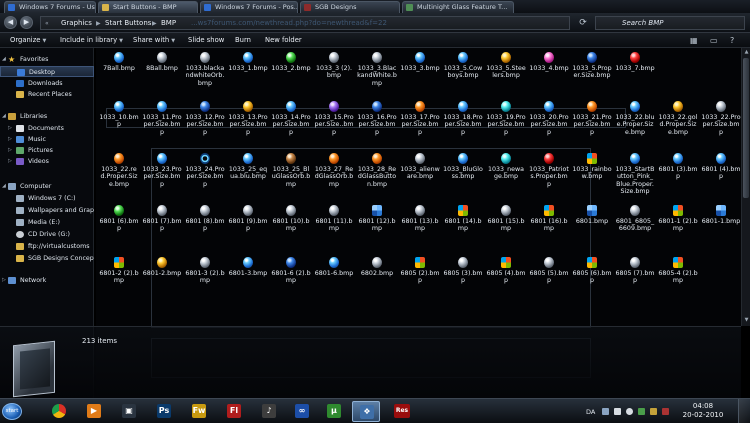 The image size is (750, 423). Describe the element at coordinates (291, 223) in the screenshot. I see `file-item: 6801 (10).bmp` at that location.